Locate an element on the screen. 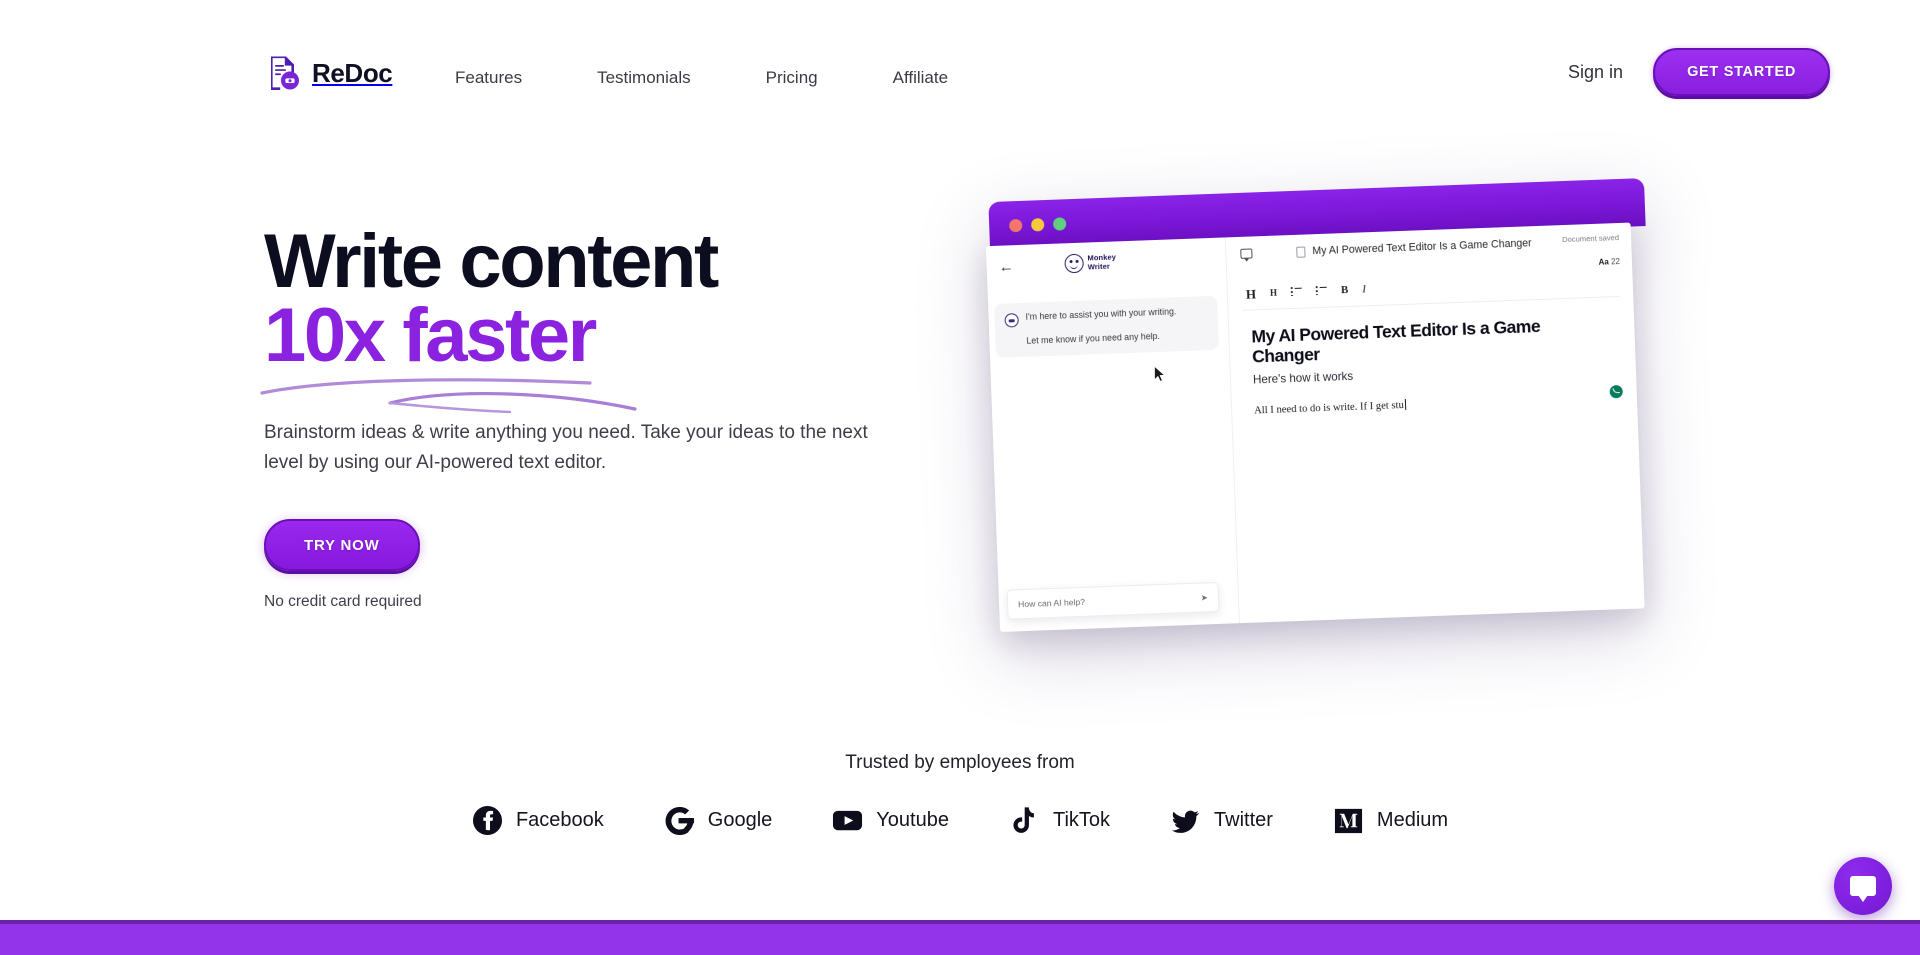  monkey-writer-logo: Monkey Writer is located at coordinates (1090, 263).